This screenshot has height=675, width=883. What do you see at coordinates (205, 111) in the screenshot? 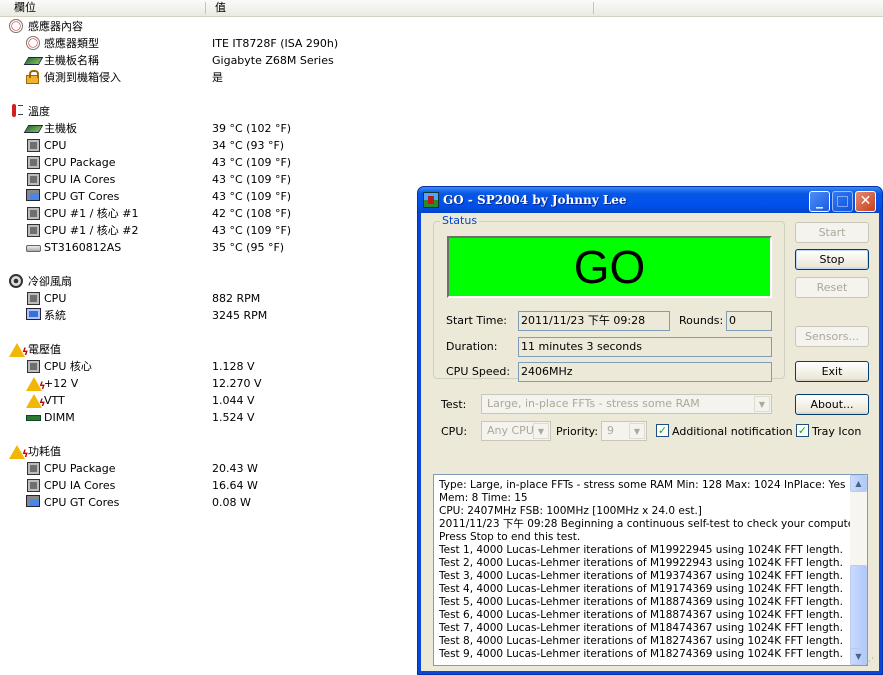
I see `sensor-group-row: 溫度` at bounding box center [205, 111].